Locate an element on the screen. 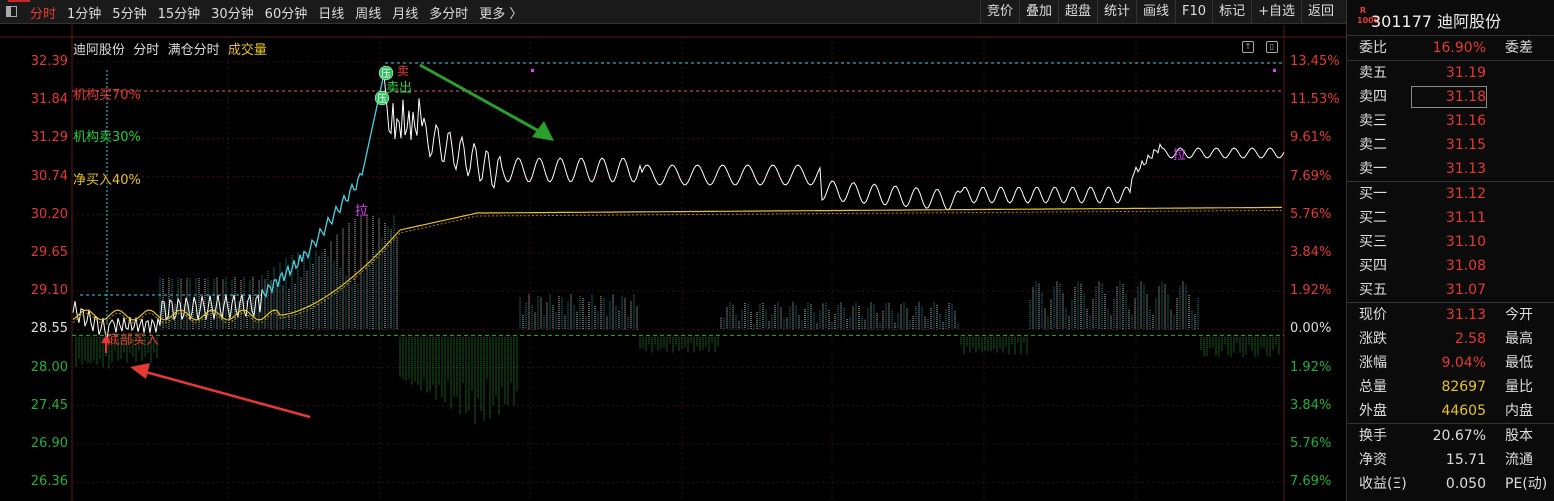 The height and width of the screenshot is (501, 1554). tab-5: 60分钟 is located at coordinates (286, 12).